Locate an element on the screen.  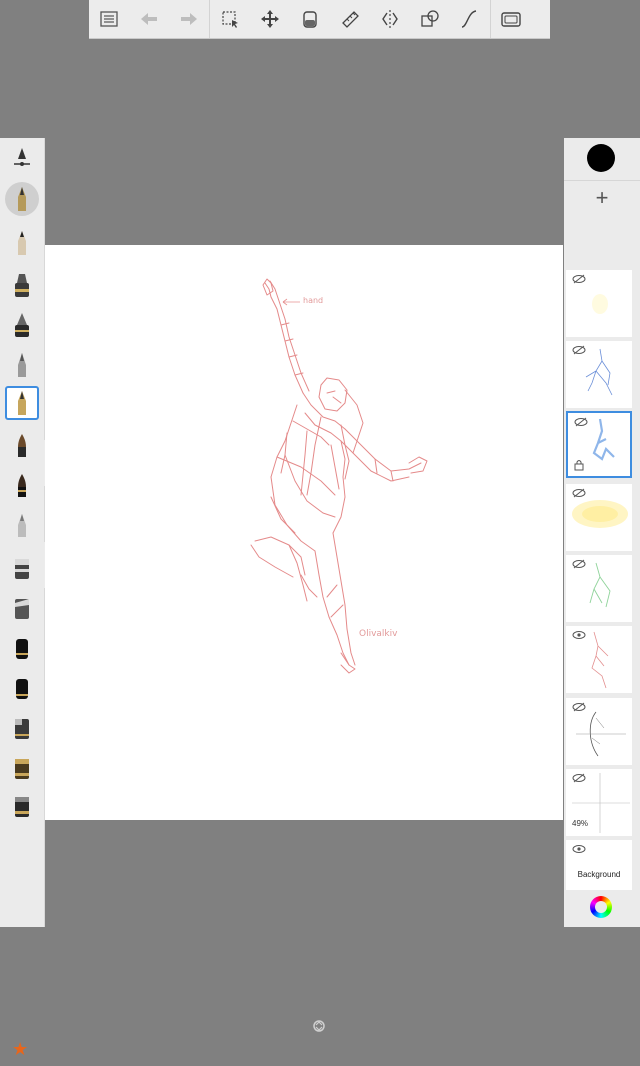
paint-brush is located at coordinates (22, 445).